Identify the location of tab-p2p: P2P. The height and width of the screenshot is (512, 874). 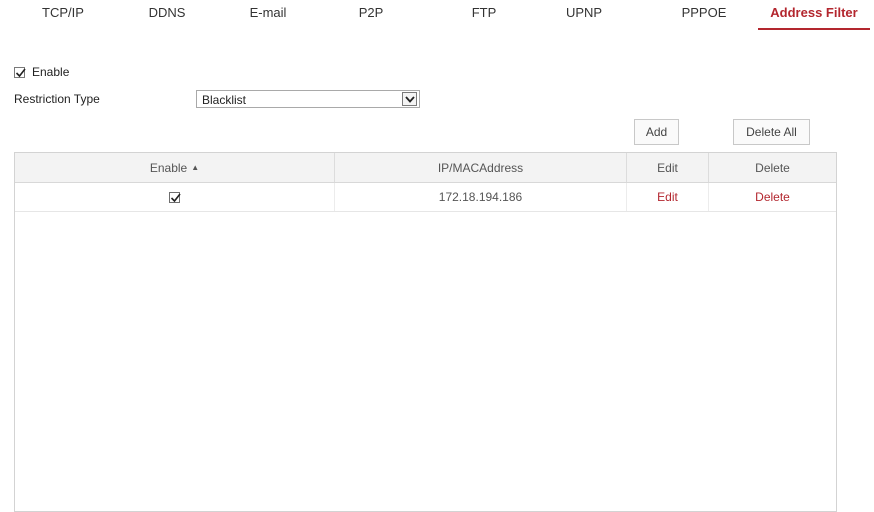
(371, 15).